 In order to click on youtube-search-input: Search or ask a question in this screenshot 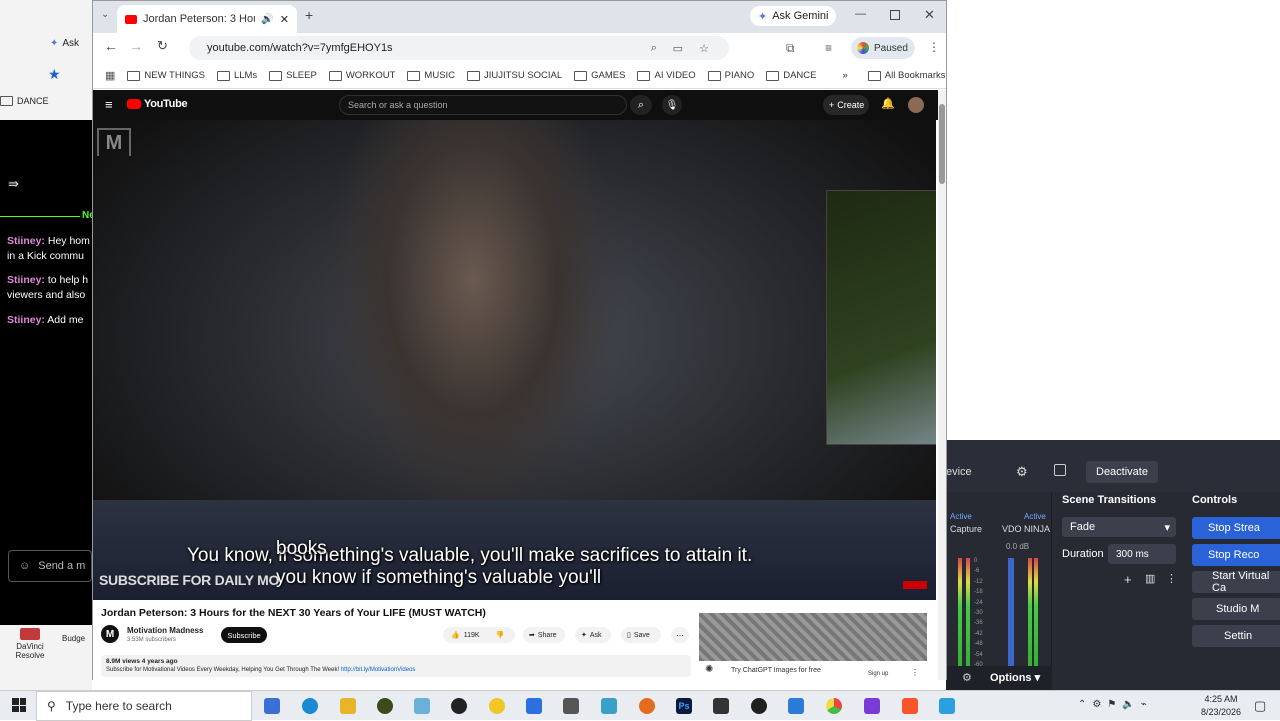, I will do `click(483, 105)`.